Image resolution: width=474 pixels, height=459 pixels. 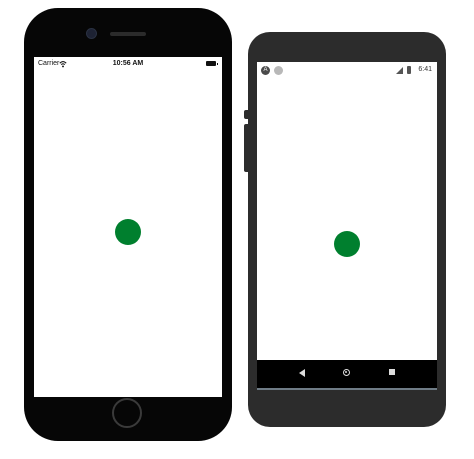 What do you see at coordinates (302, 373) in the screenshot?
I see `back-icon` at bounding box center [302, 373].